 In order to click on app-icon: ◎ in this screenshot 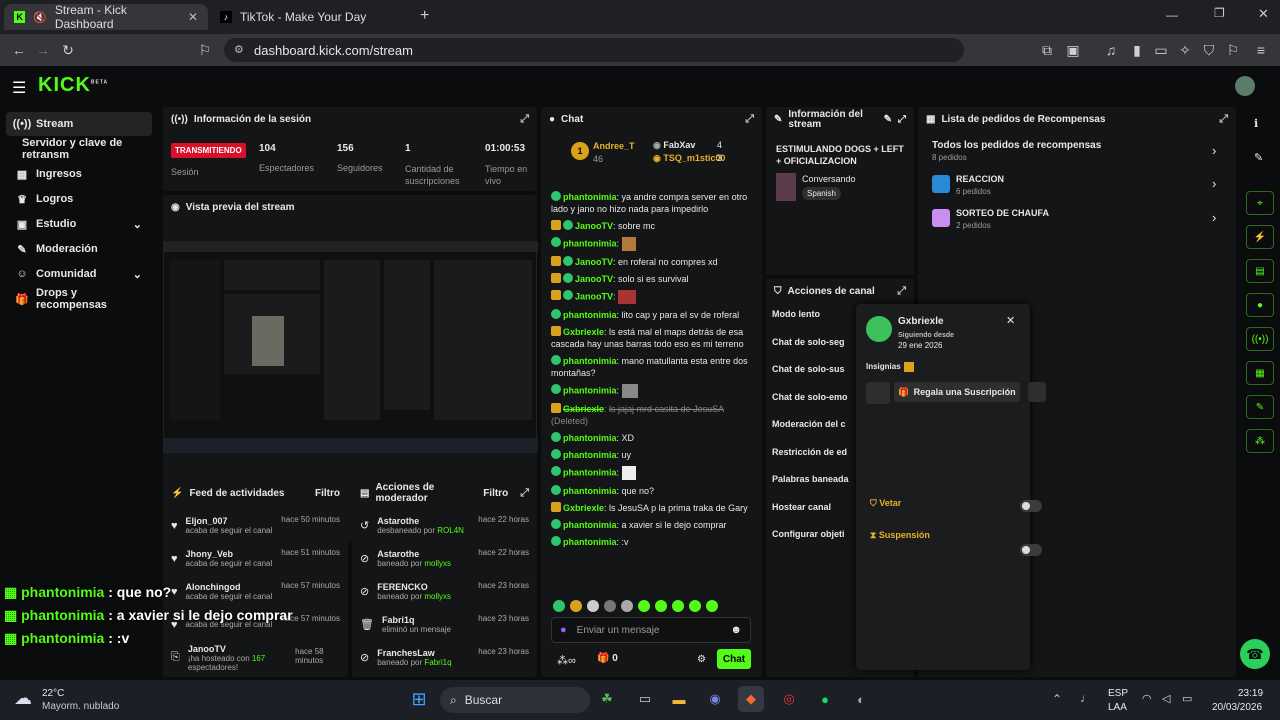, I will do `click(789, 699)`.